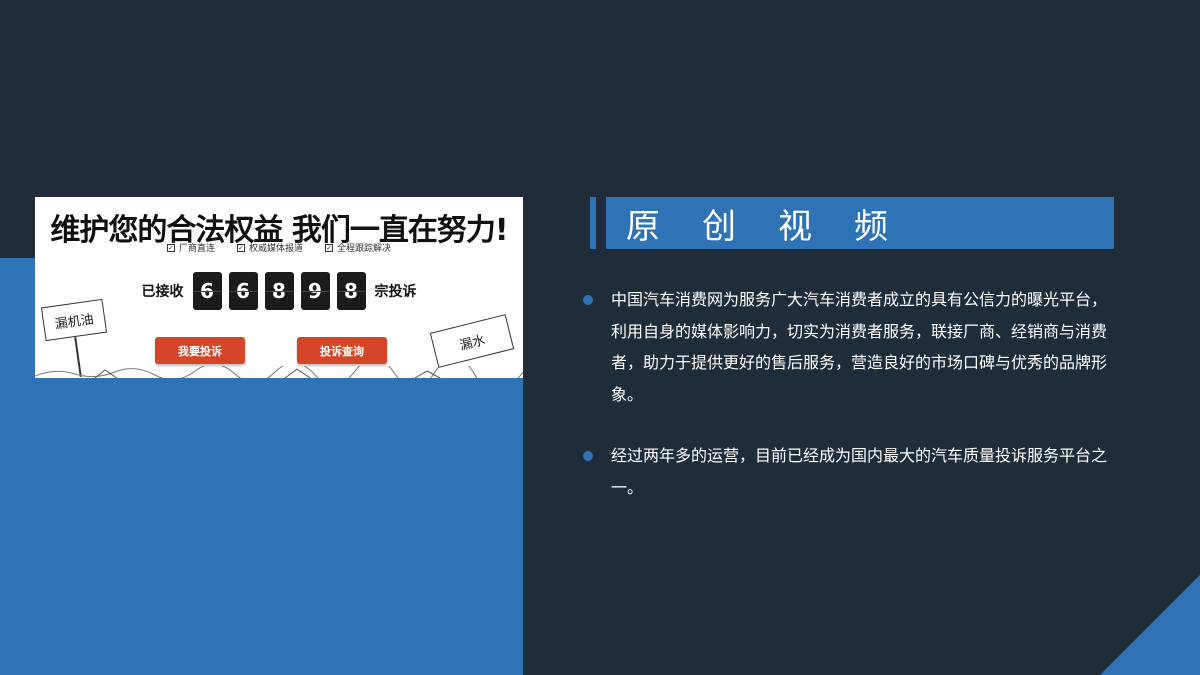  Describe the element at coordinates (1150, 625) in the screenshot. I see `decorative-corner-triangle` at that location.